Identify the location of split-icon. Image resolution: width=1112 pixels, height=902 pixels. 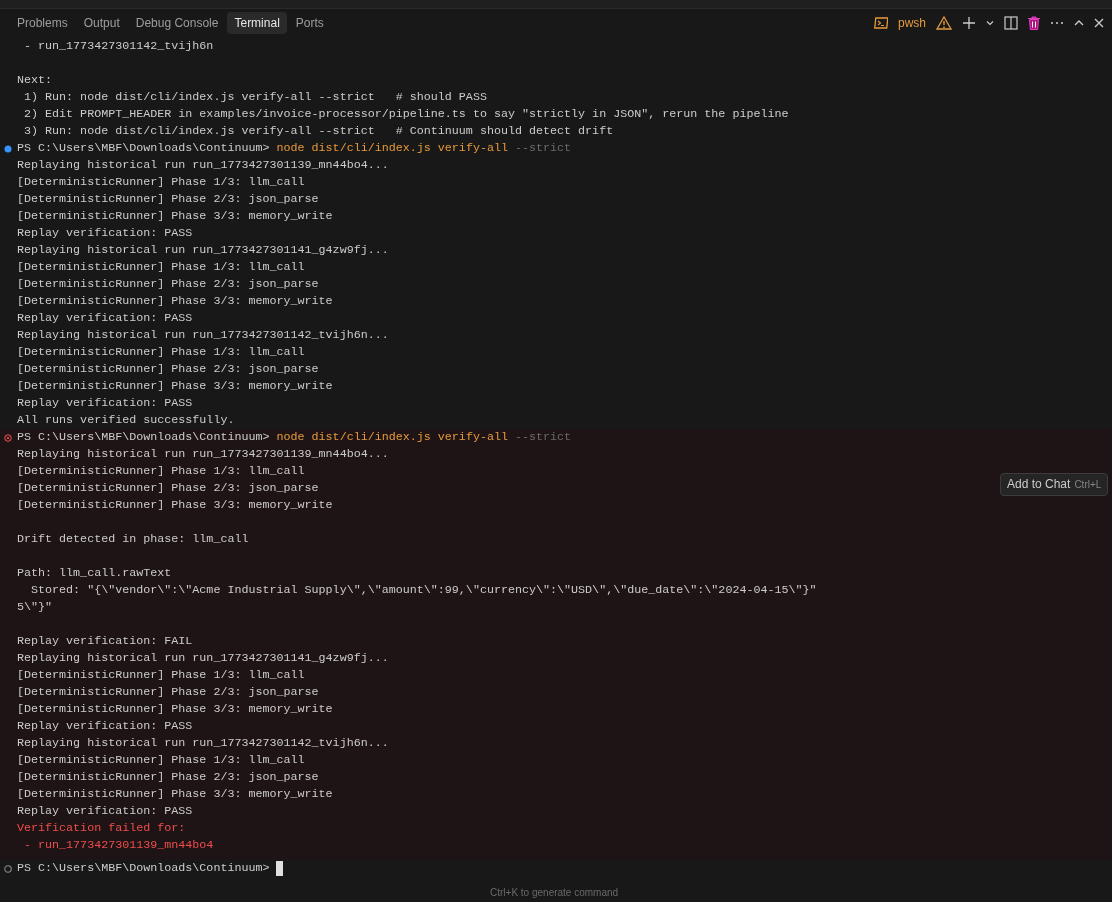
(1011, 23).